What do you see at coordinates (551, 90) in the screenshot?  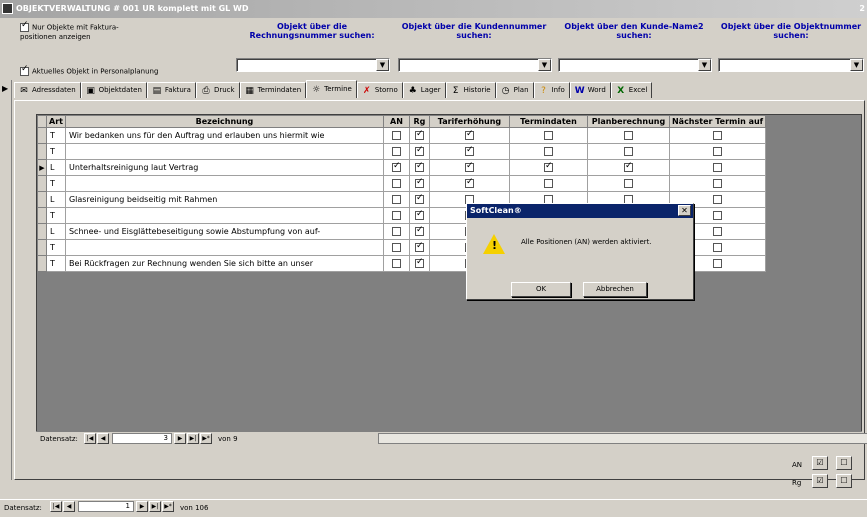 I see `tab-info: ? Info` at bounding box center [551, 90].